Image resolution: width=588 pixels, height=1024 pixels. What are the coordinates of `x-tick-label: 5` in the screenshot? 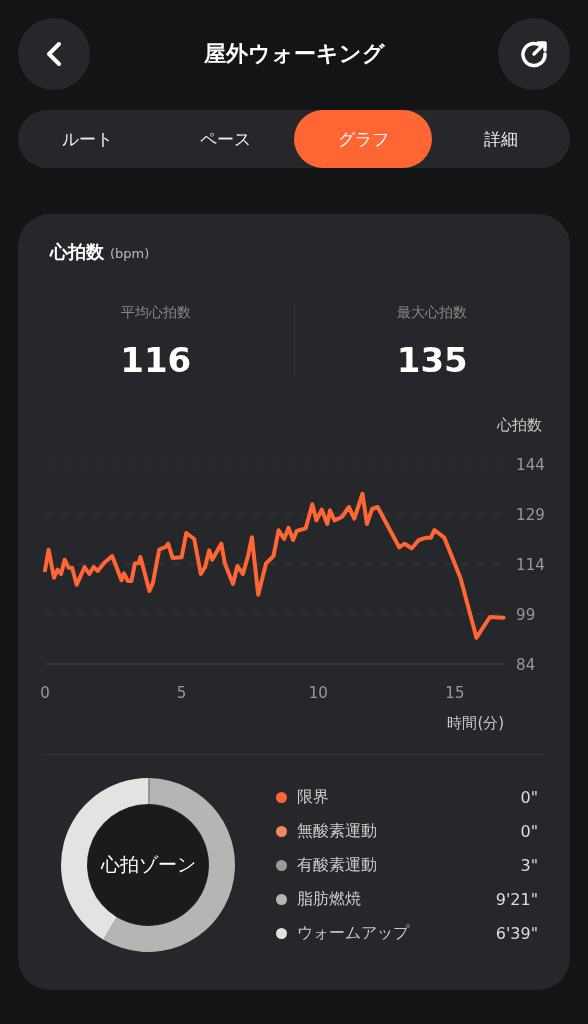 It's located at (181, 693).